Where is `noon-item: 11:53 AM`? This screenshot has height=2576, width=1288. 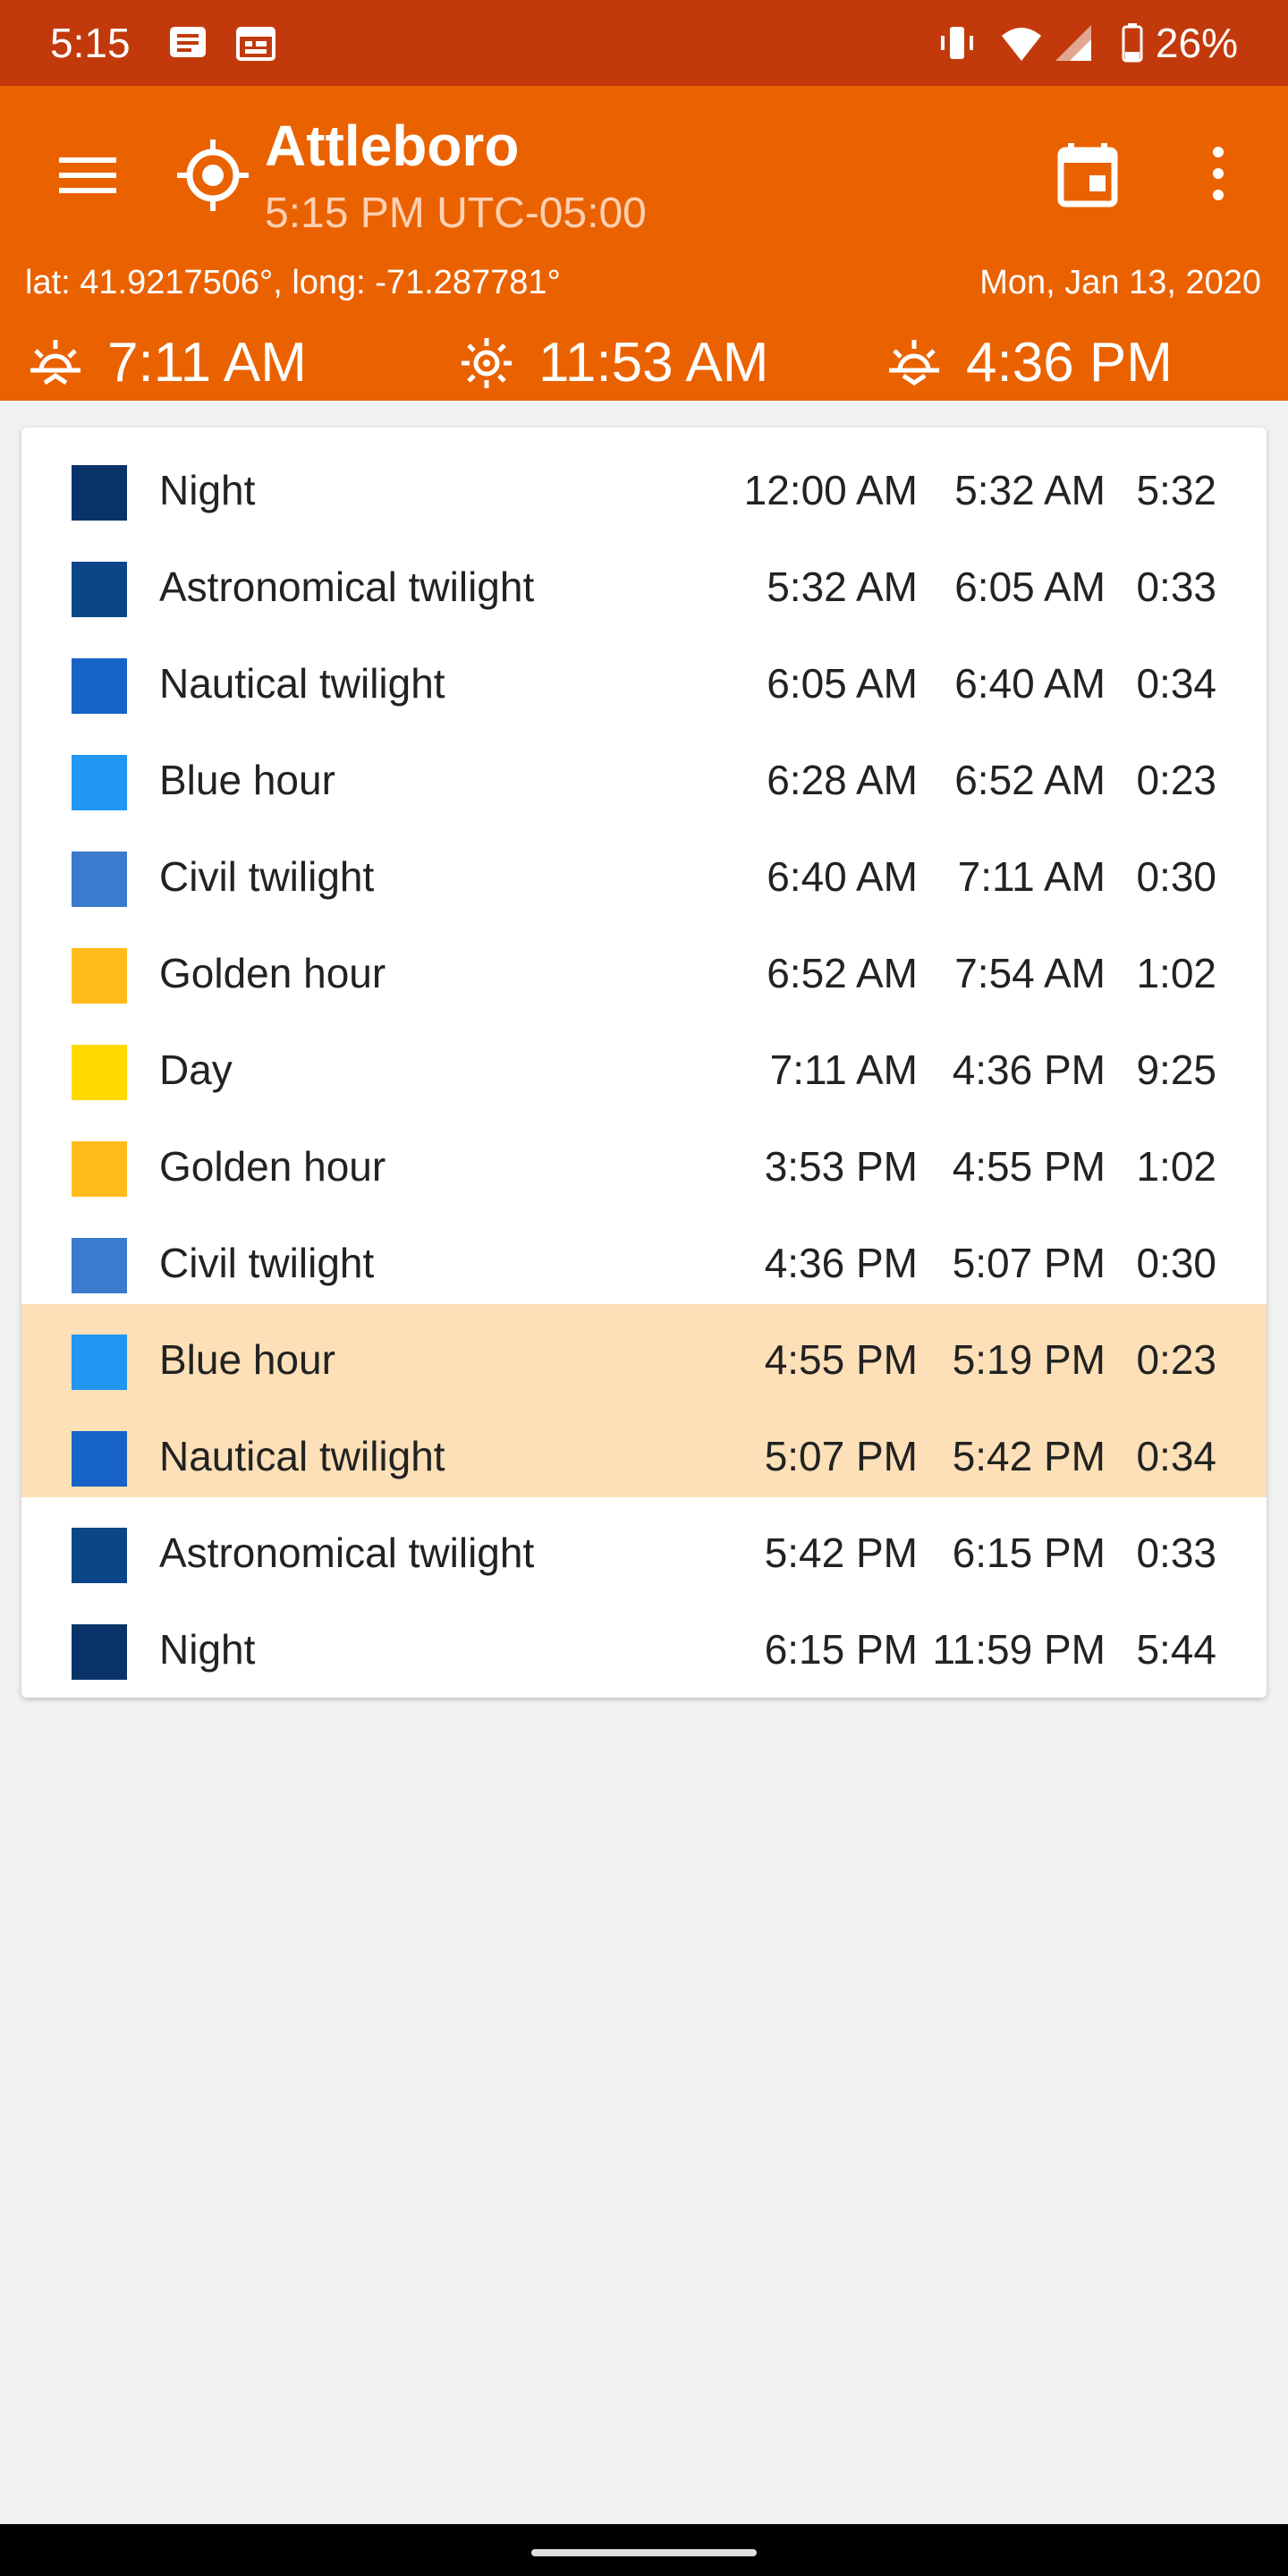 noon-item: 11:53 AM is located at coordinates (613, 363).